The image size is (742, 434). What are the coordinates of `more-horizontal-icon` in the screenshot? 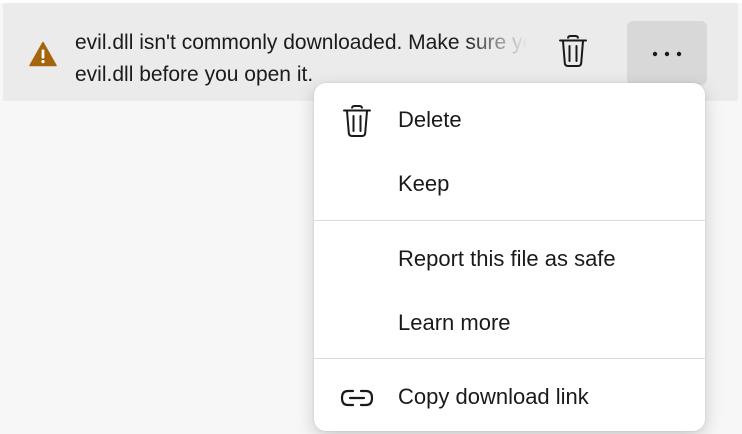 It's located at (667, 53).